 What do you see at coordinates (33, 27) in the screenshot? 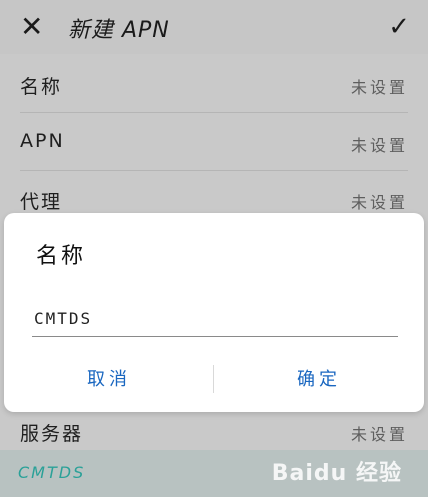
I see `close-icon: ✕` at bounding box center [33, 27].